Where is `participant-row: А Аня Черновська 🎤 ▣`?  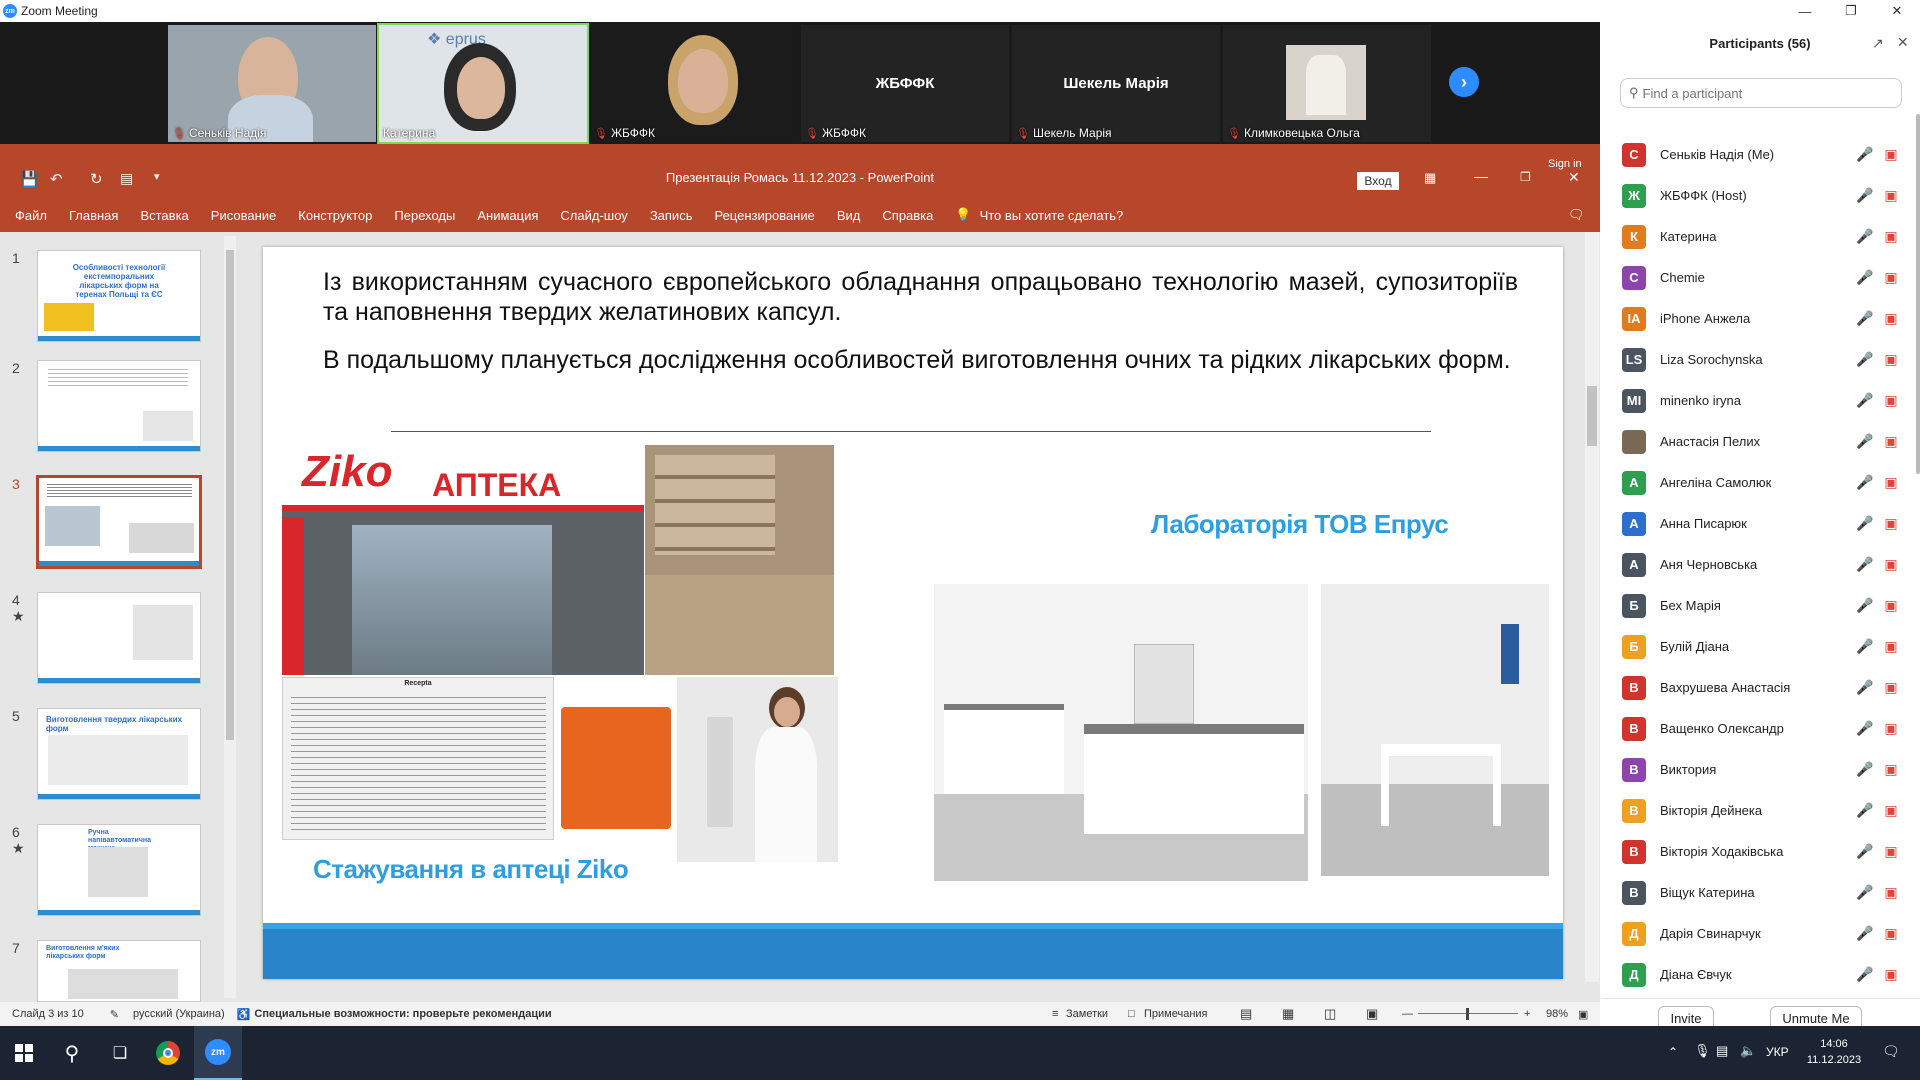 participant-row: А Аня Черновська 🎤 ▣ is located at coordinates (1760, 564).